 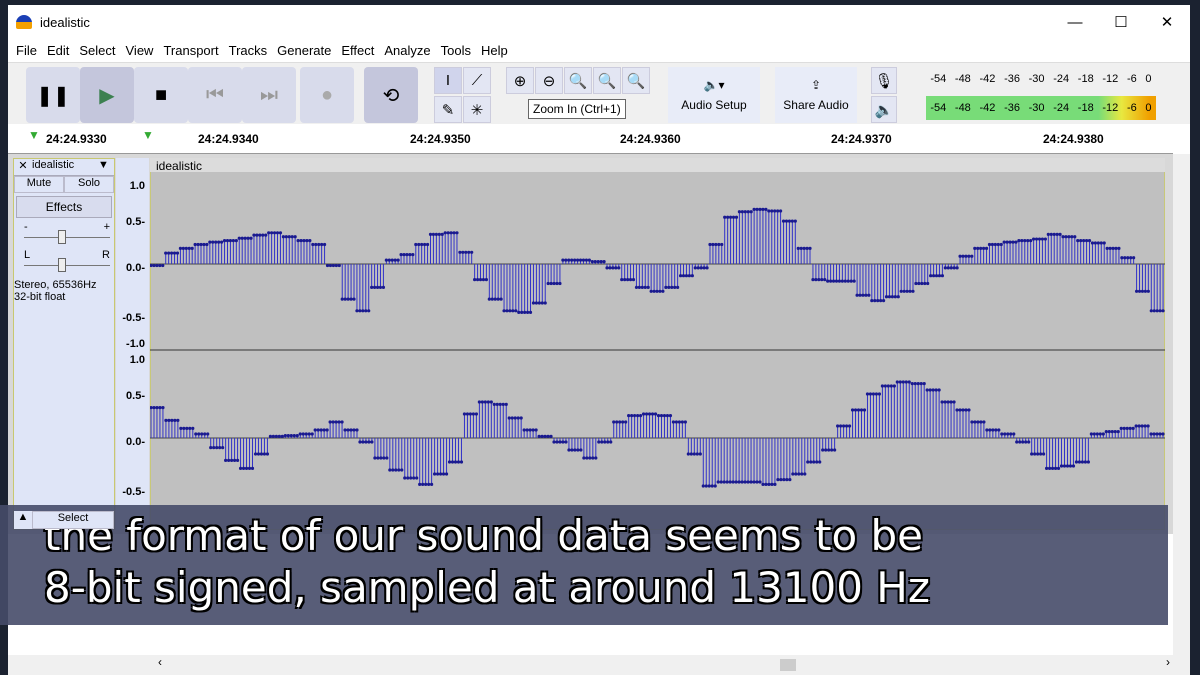 I want to click on menu-edit: Edit, so click(x=59, y=50).